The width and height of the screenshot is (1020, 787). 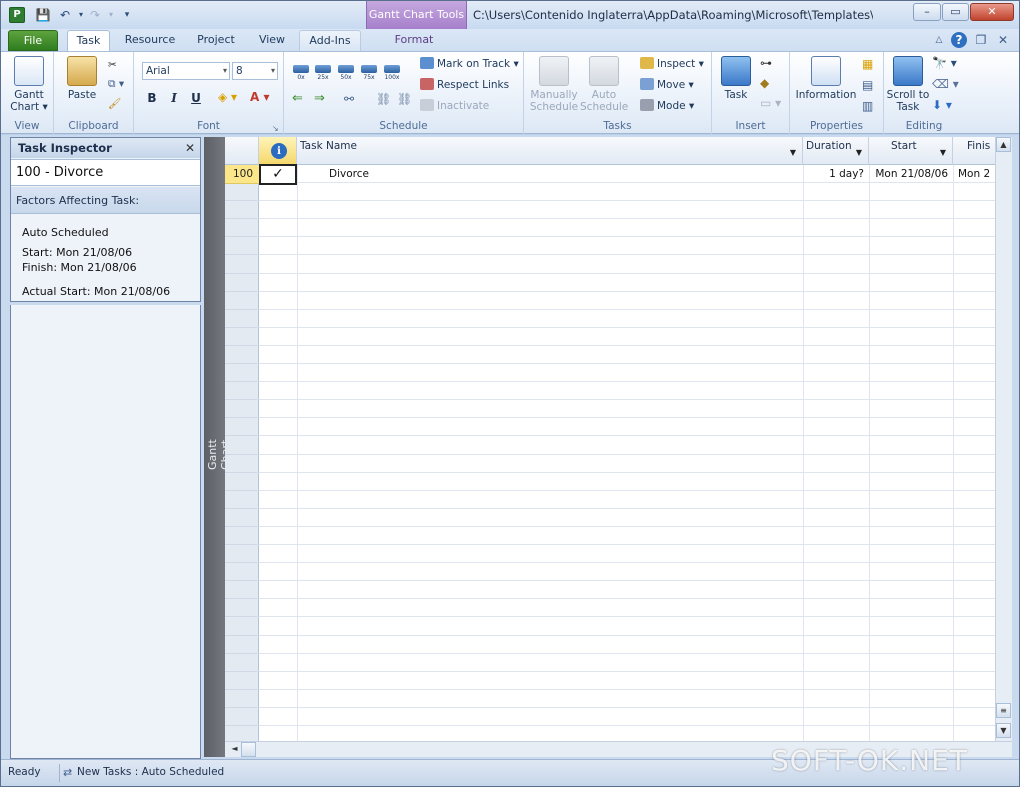 What do you see at coordinates (454, 106) in the screenshot?
I see `inactivate-button: Inactivate` at bounding box center [454, 106].